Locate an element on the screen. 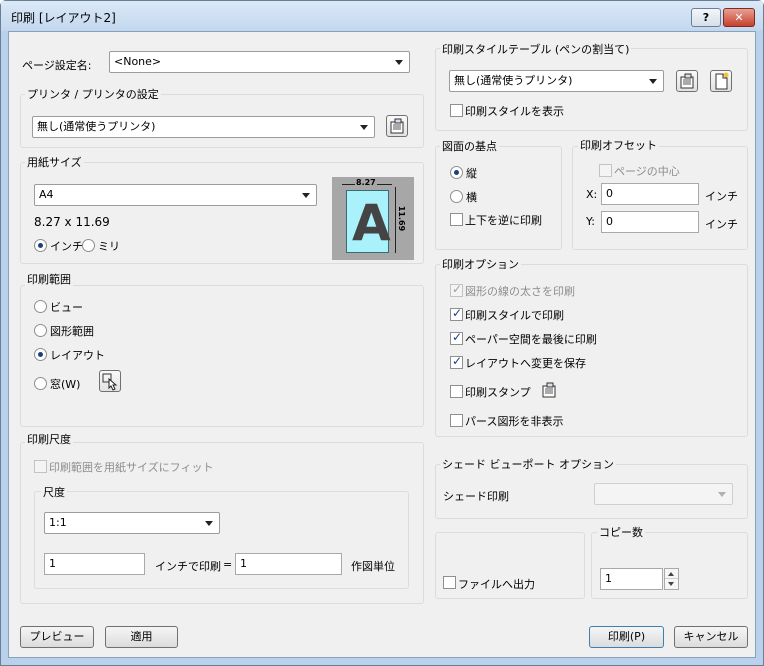 The width and height of the screenshot is (764, 666). center-plot-label: ページの中心 is located at coordinates (647, 171).